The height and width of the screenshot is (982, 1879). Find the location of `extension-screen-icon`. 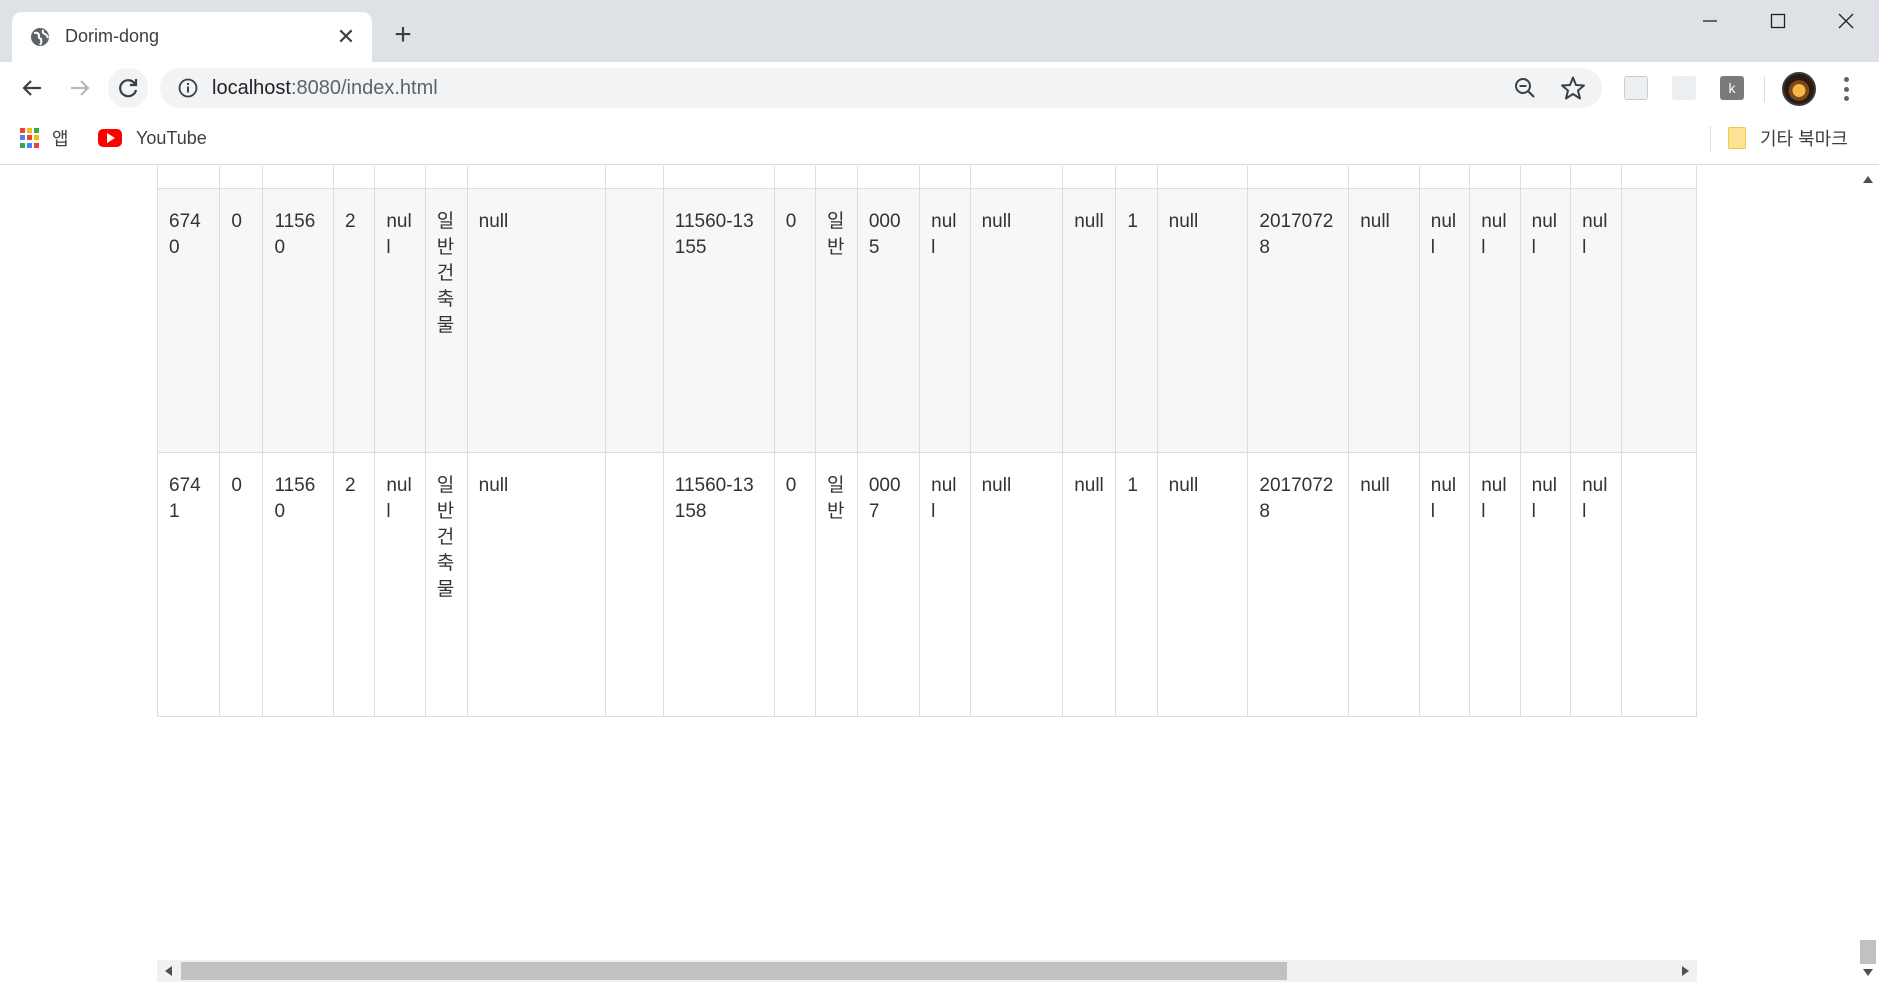

extension-screen-icon is located at coordinates (1684, 88).